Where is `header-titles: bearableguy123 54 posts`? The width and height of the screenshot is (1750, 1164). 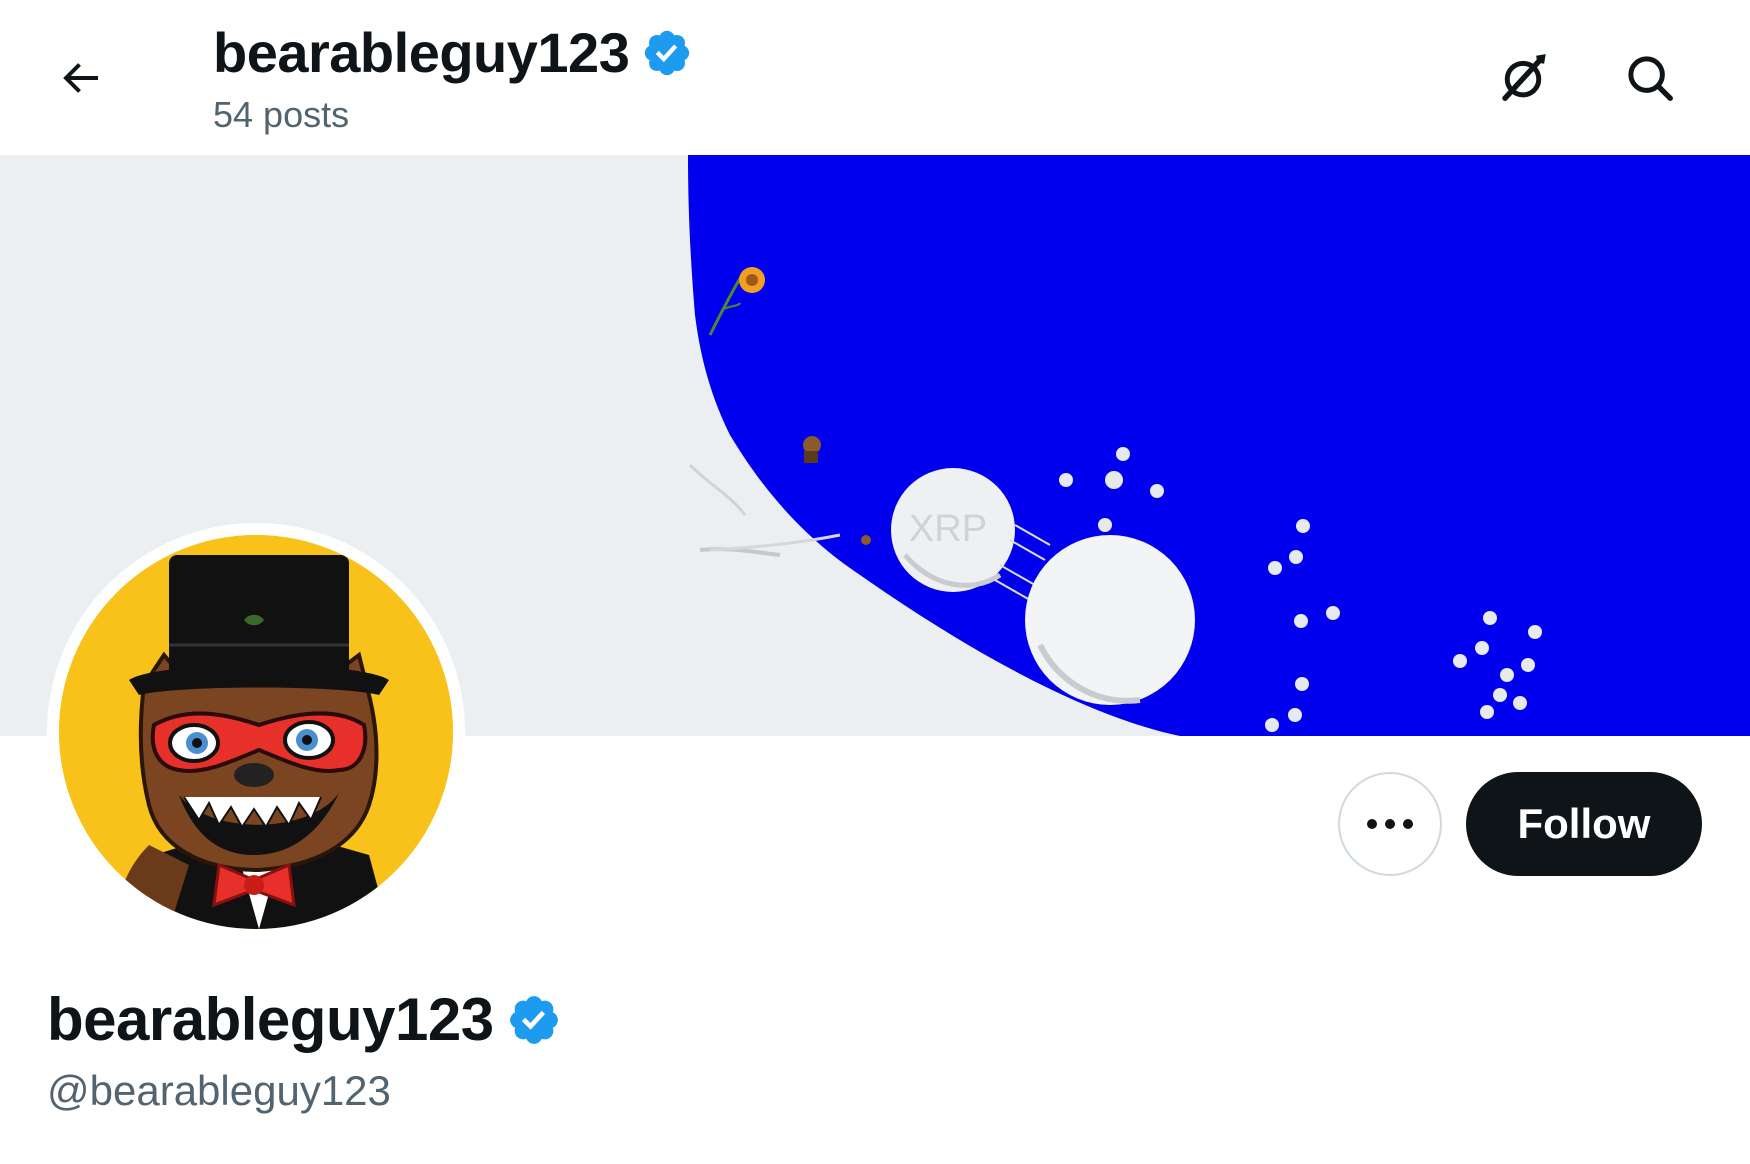 header-titles: bearableguy123 54 posts is located at coordinates (453, 77).